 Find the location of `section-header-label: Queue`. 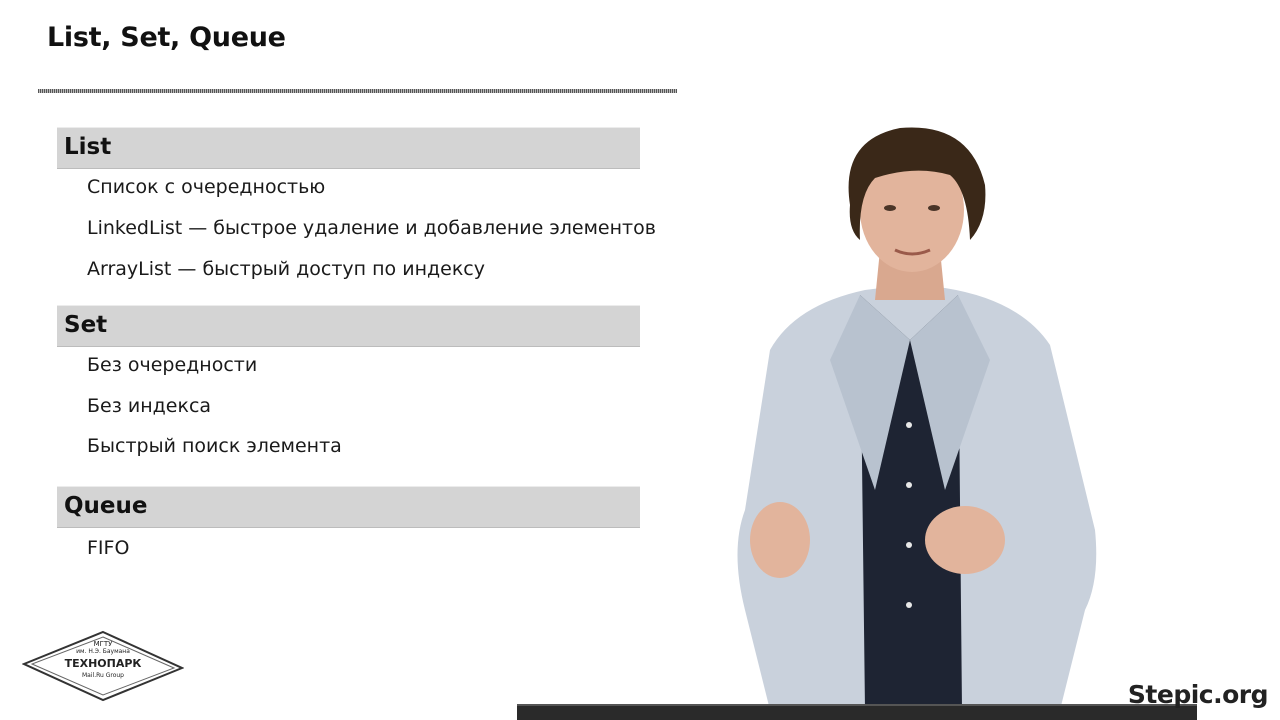

section-header-label: Queue is located at coordinates (106, 506).